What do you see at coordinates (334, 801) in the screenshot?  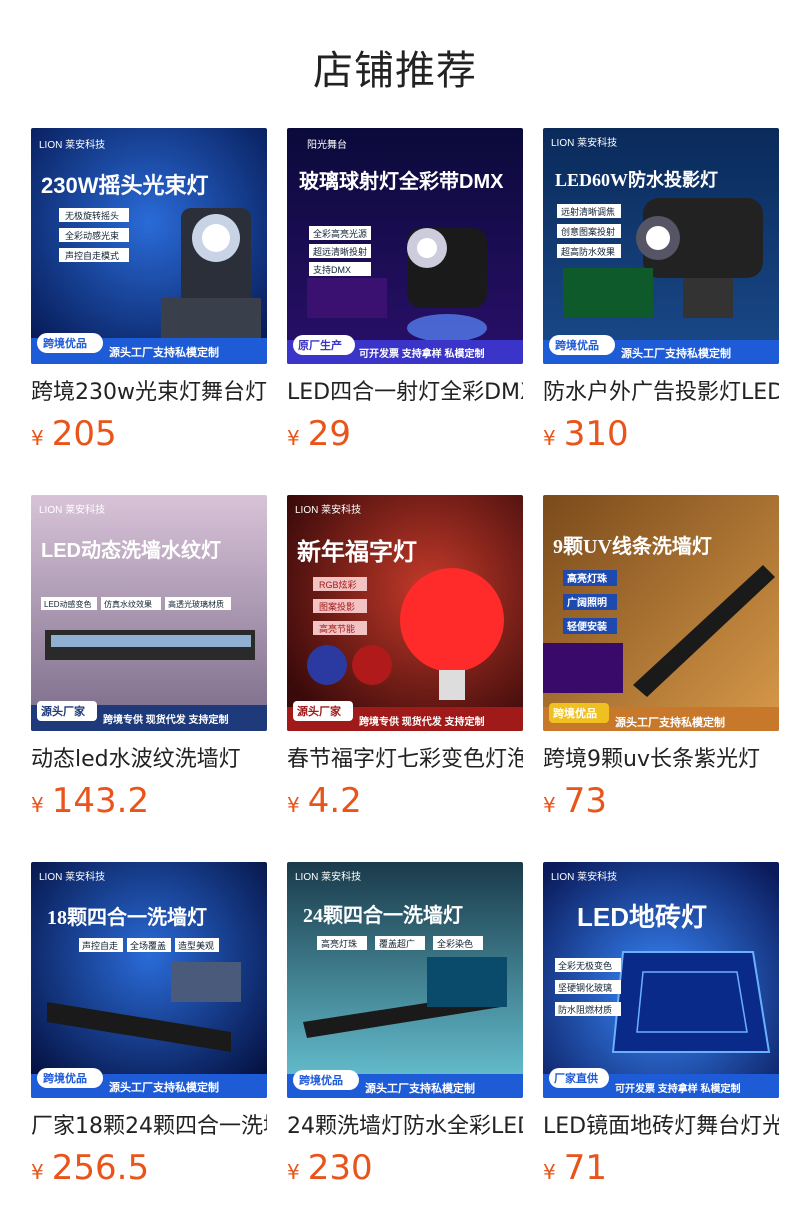 I see `price-value: 4.2` at bounding box center [334, 801].